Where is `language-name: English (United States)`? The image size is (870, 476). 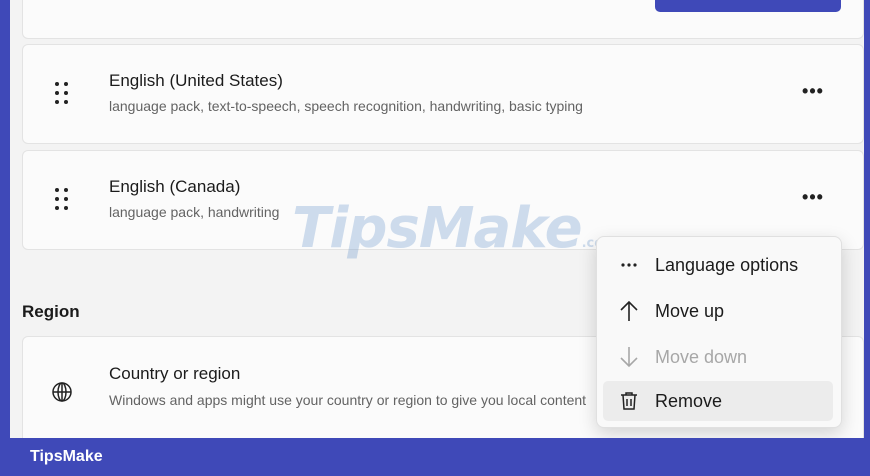
language-name: English (United States) is located at coordinates (196, 80).